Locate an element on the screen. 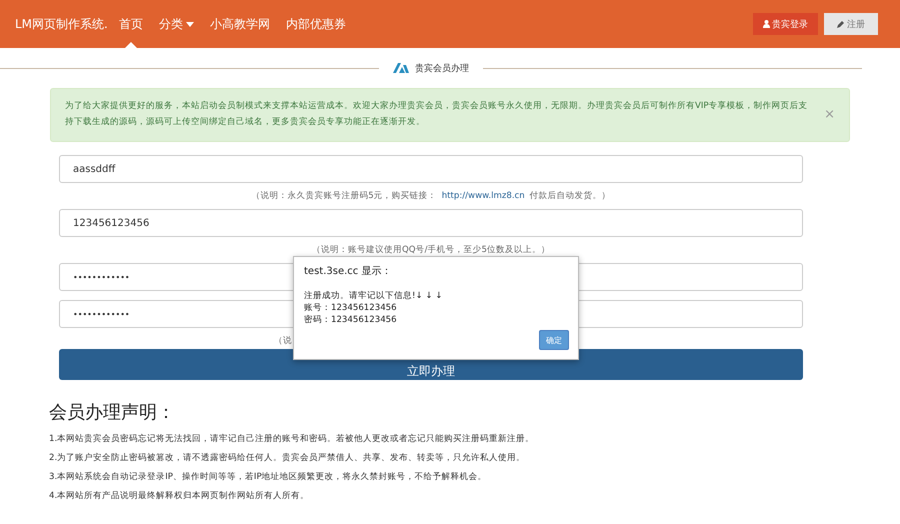 The height and width of the screenshot is (524, 900). hint-text: （说明：永久贵宾账号注册码5元，购买链接： is located at coordinates (344, 196).